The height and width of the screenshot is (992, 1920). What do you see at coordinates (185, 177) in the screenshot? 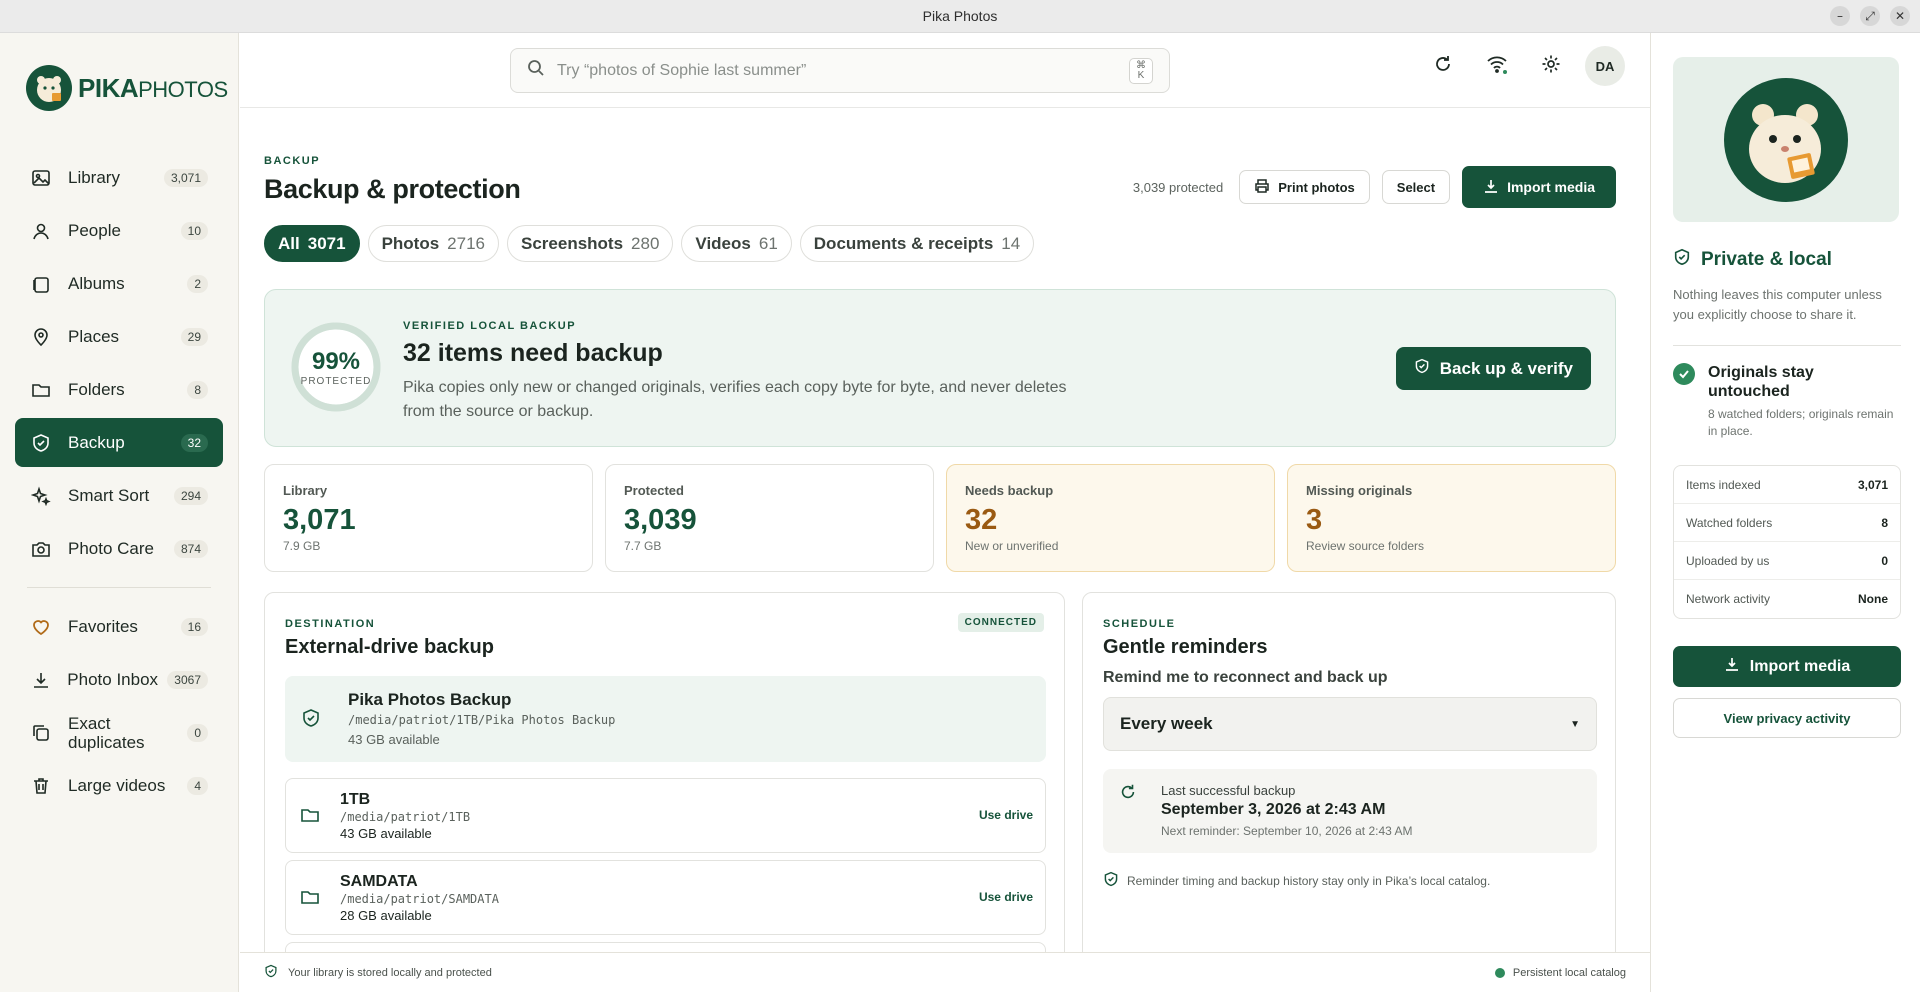
I see `count-badge: 3,071` at bounding box center [185, 177].